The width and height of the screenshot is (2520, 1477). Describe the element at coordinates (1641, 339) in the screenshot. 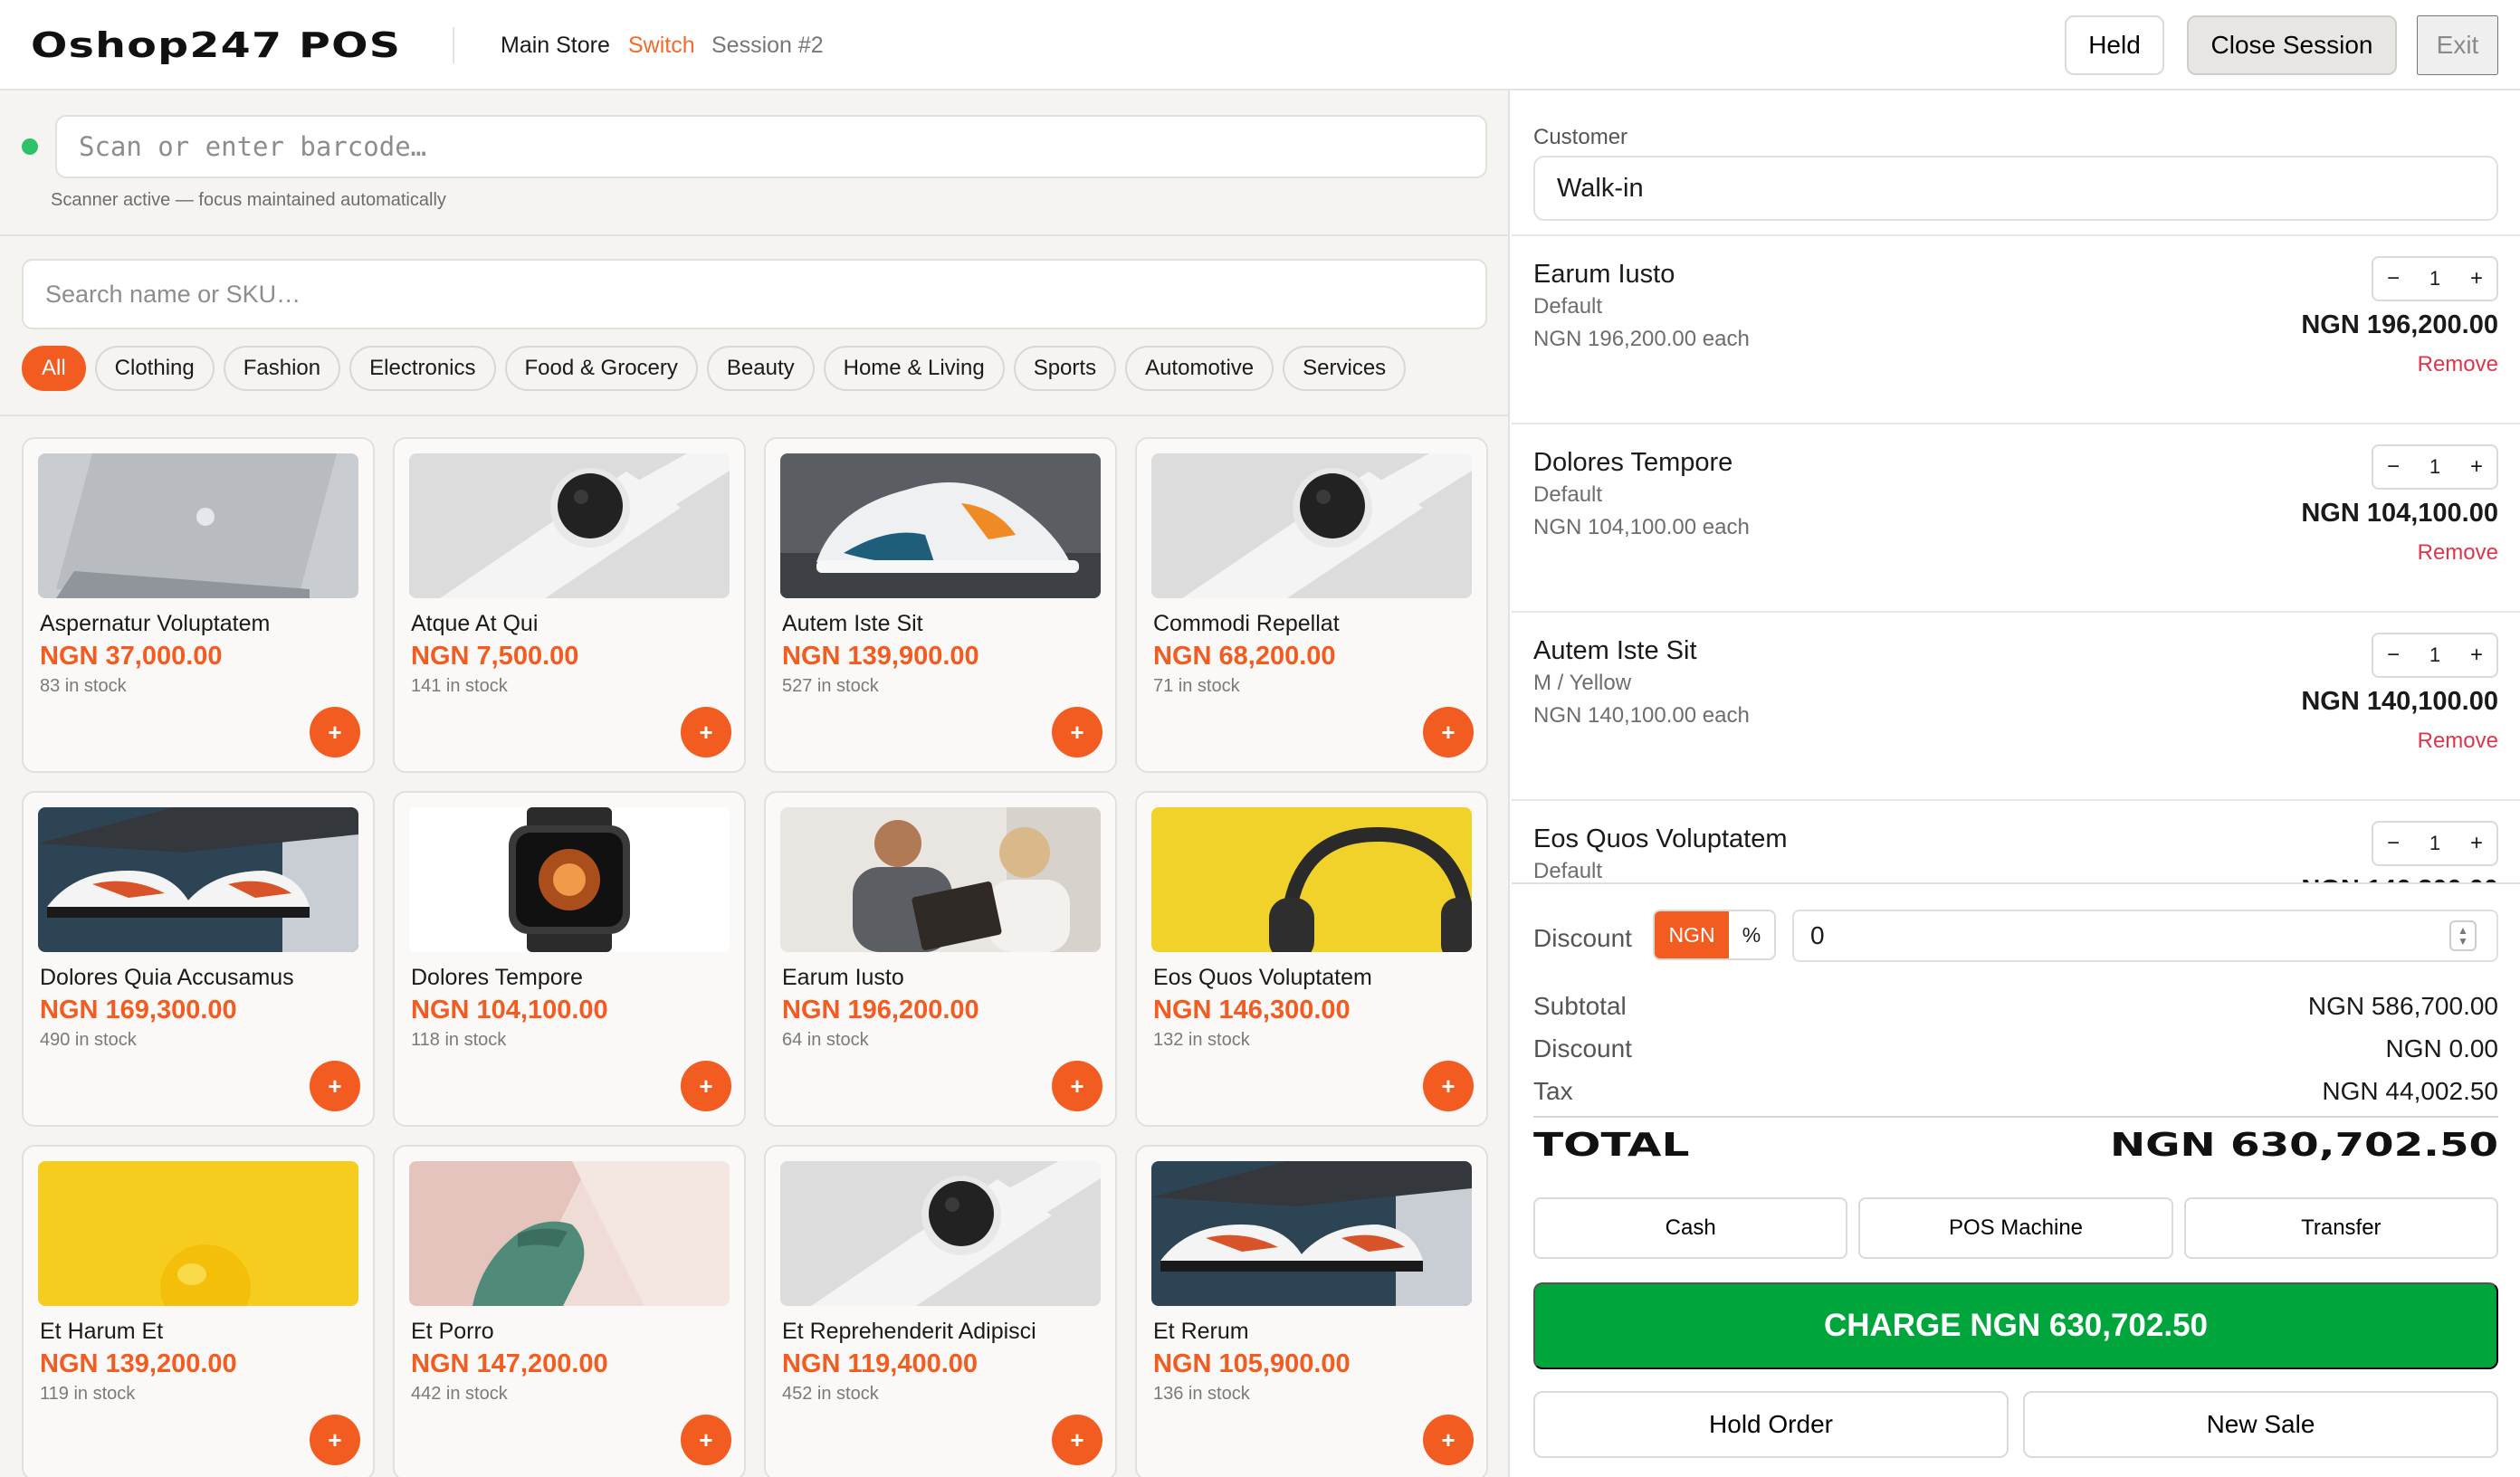

I see `cart-item-unit-price: NGN 196,200.00 each` at that location.